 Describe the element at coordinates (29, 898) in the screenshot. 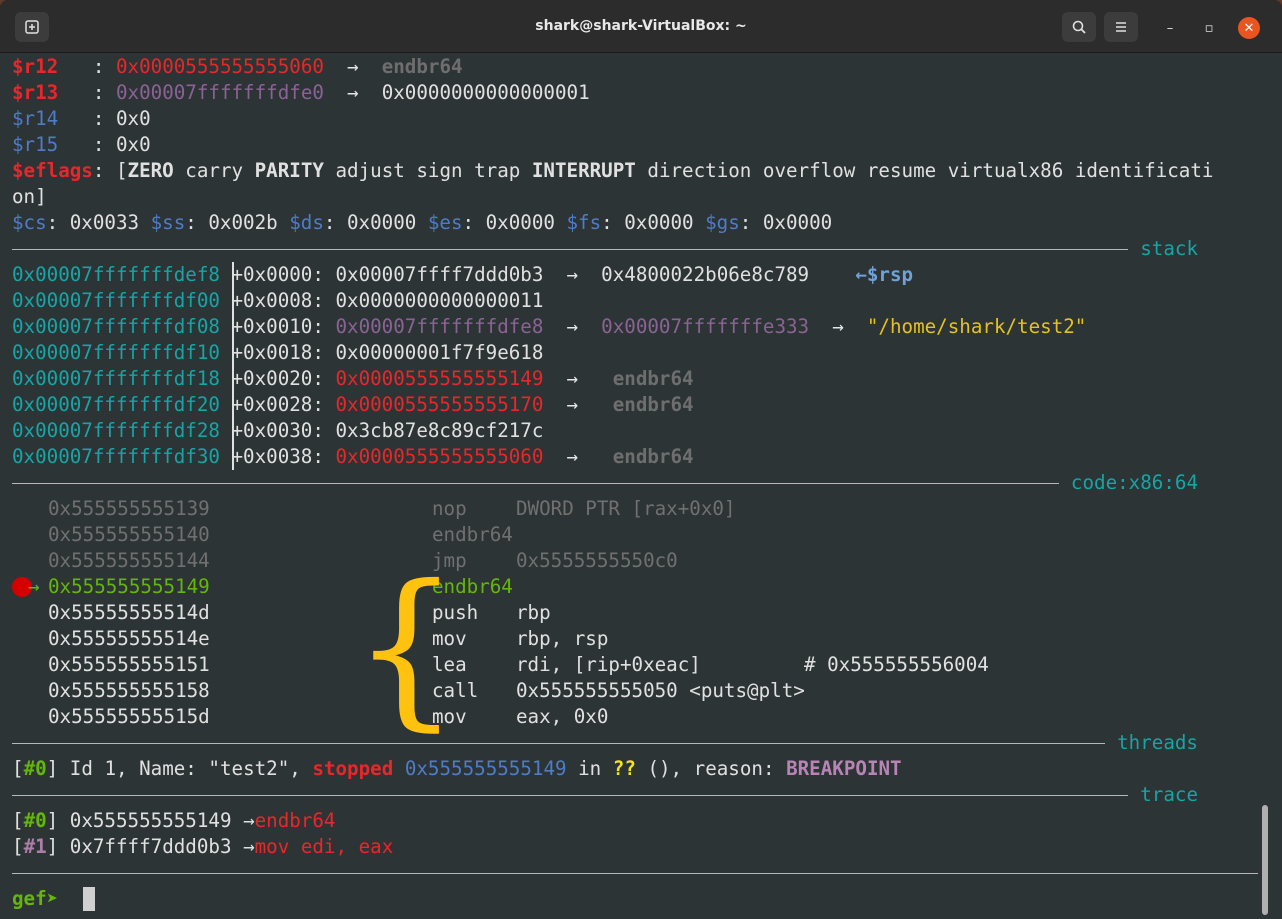

I see `prompt-label: gef` at that location.